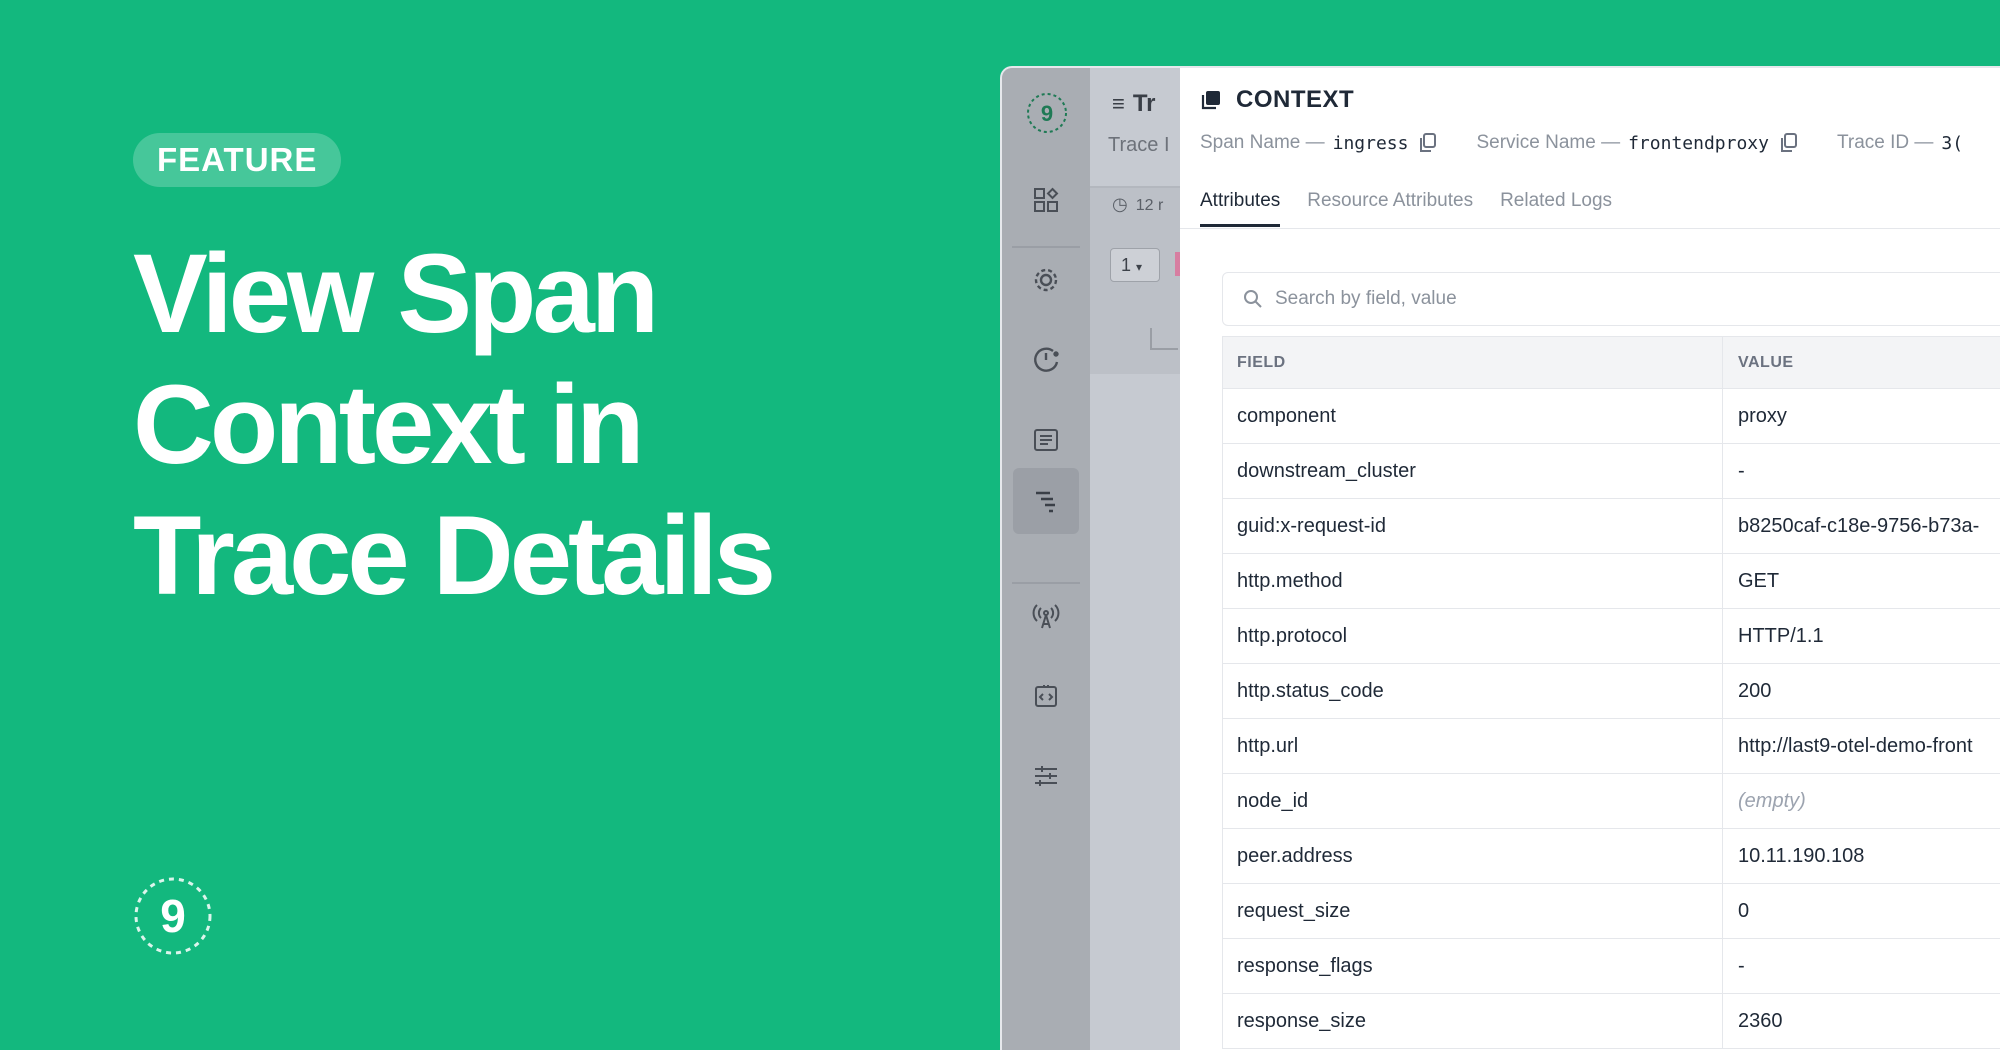 This screenshot has width=2000, height=1050. I want to click on field-cell: response_flags, so click(1473, 966).